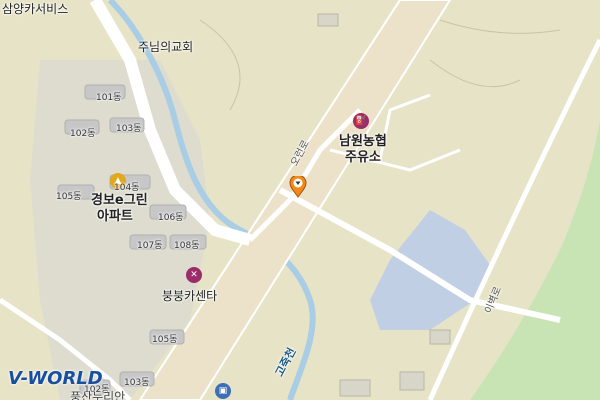  What do you see at coordinates (361, 121) in the screenshot?
I see `gas-station-icon: ⛽` at bounding box center [361, 121].